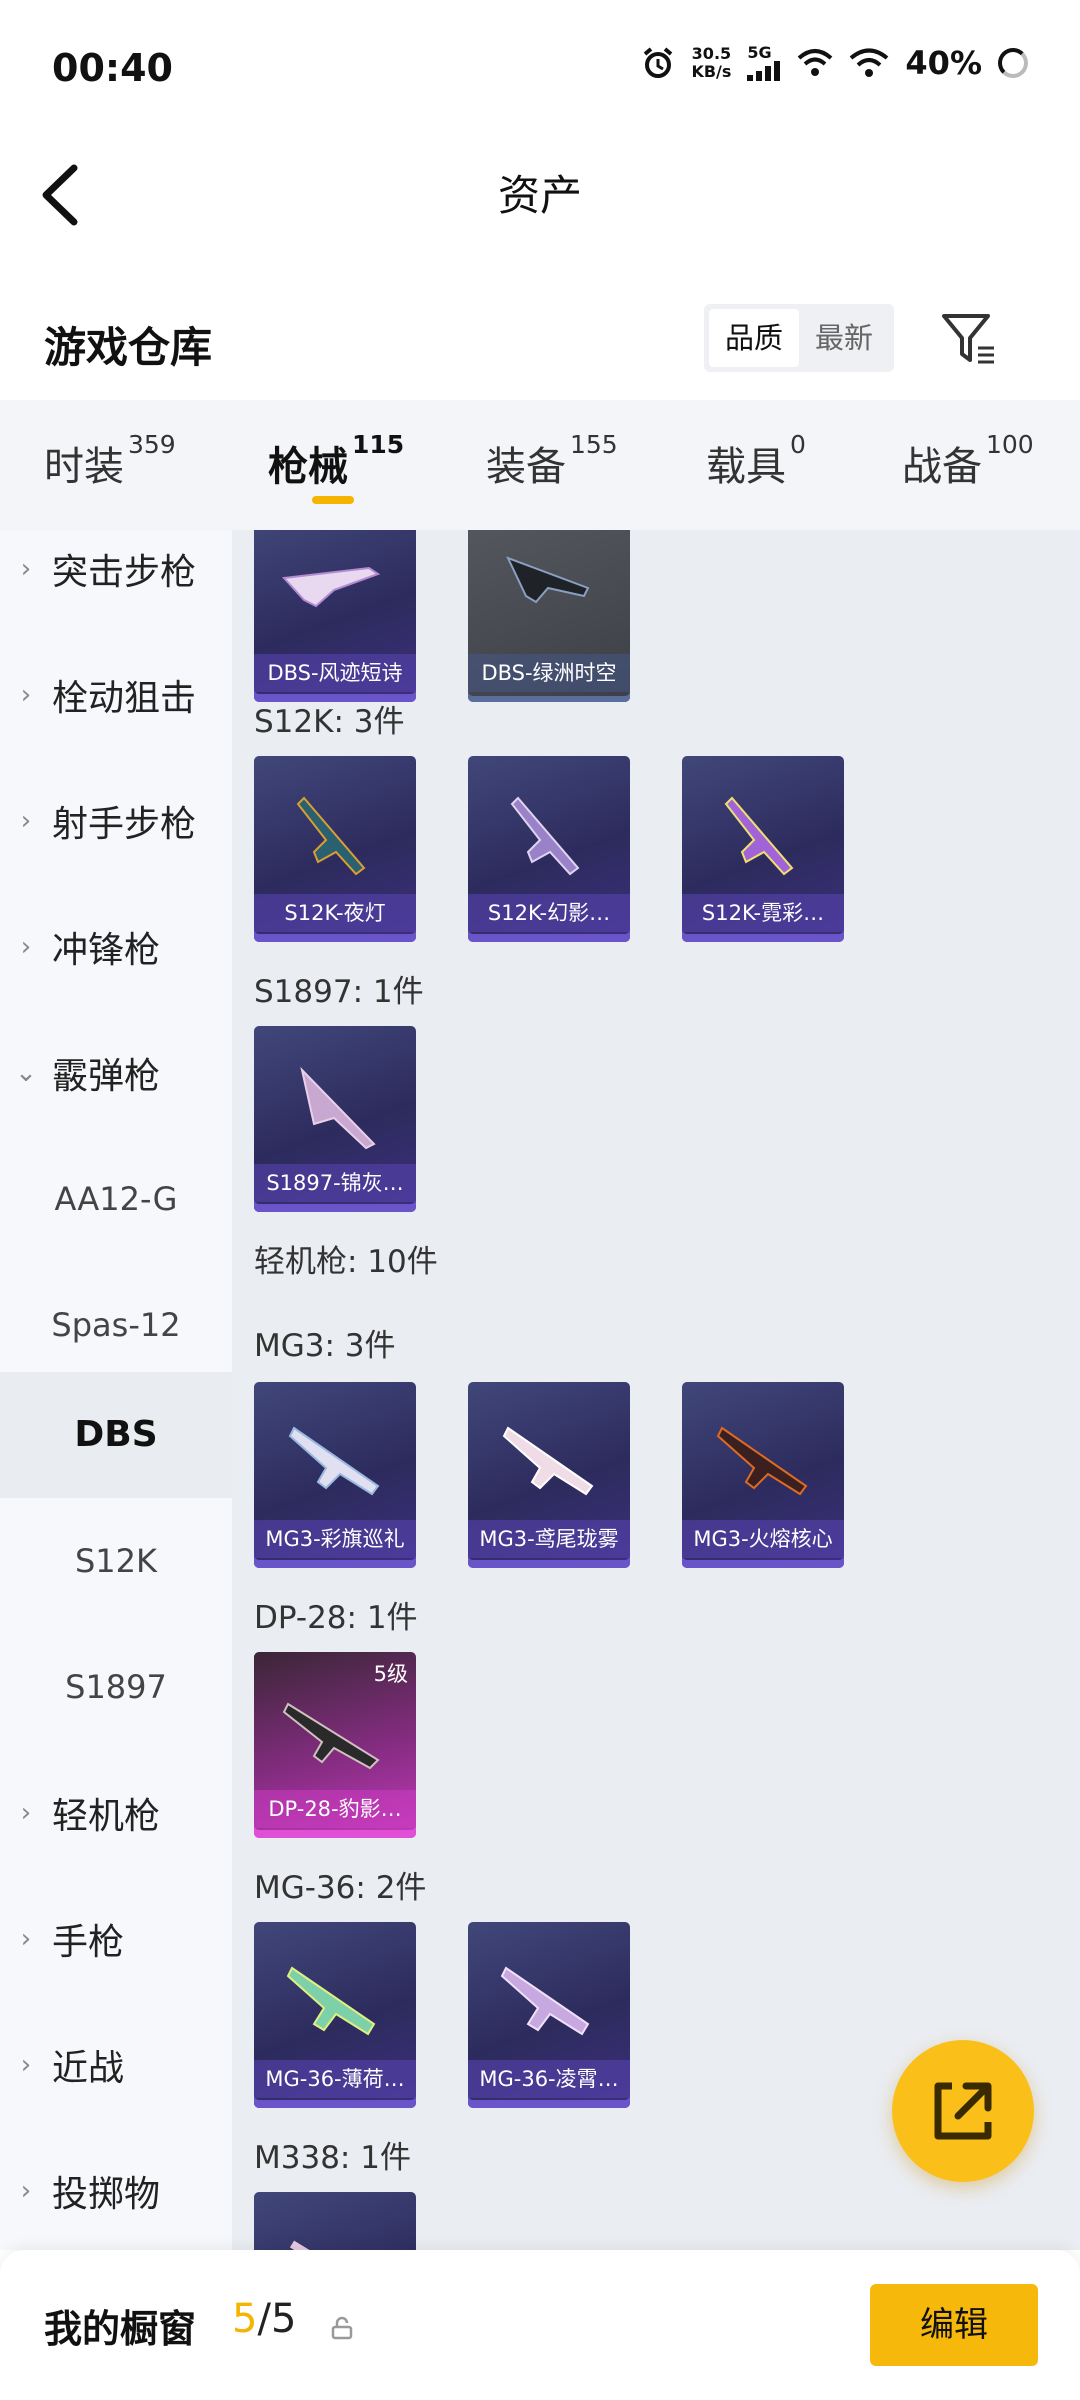  I want to click on weapon-card: MG3-彩旗巡礼, so click(335, 1475).